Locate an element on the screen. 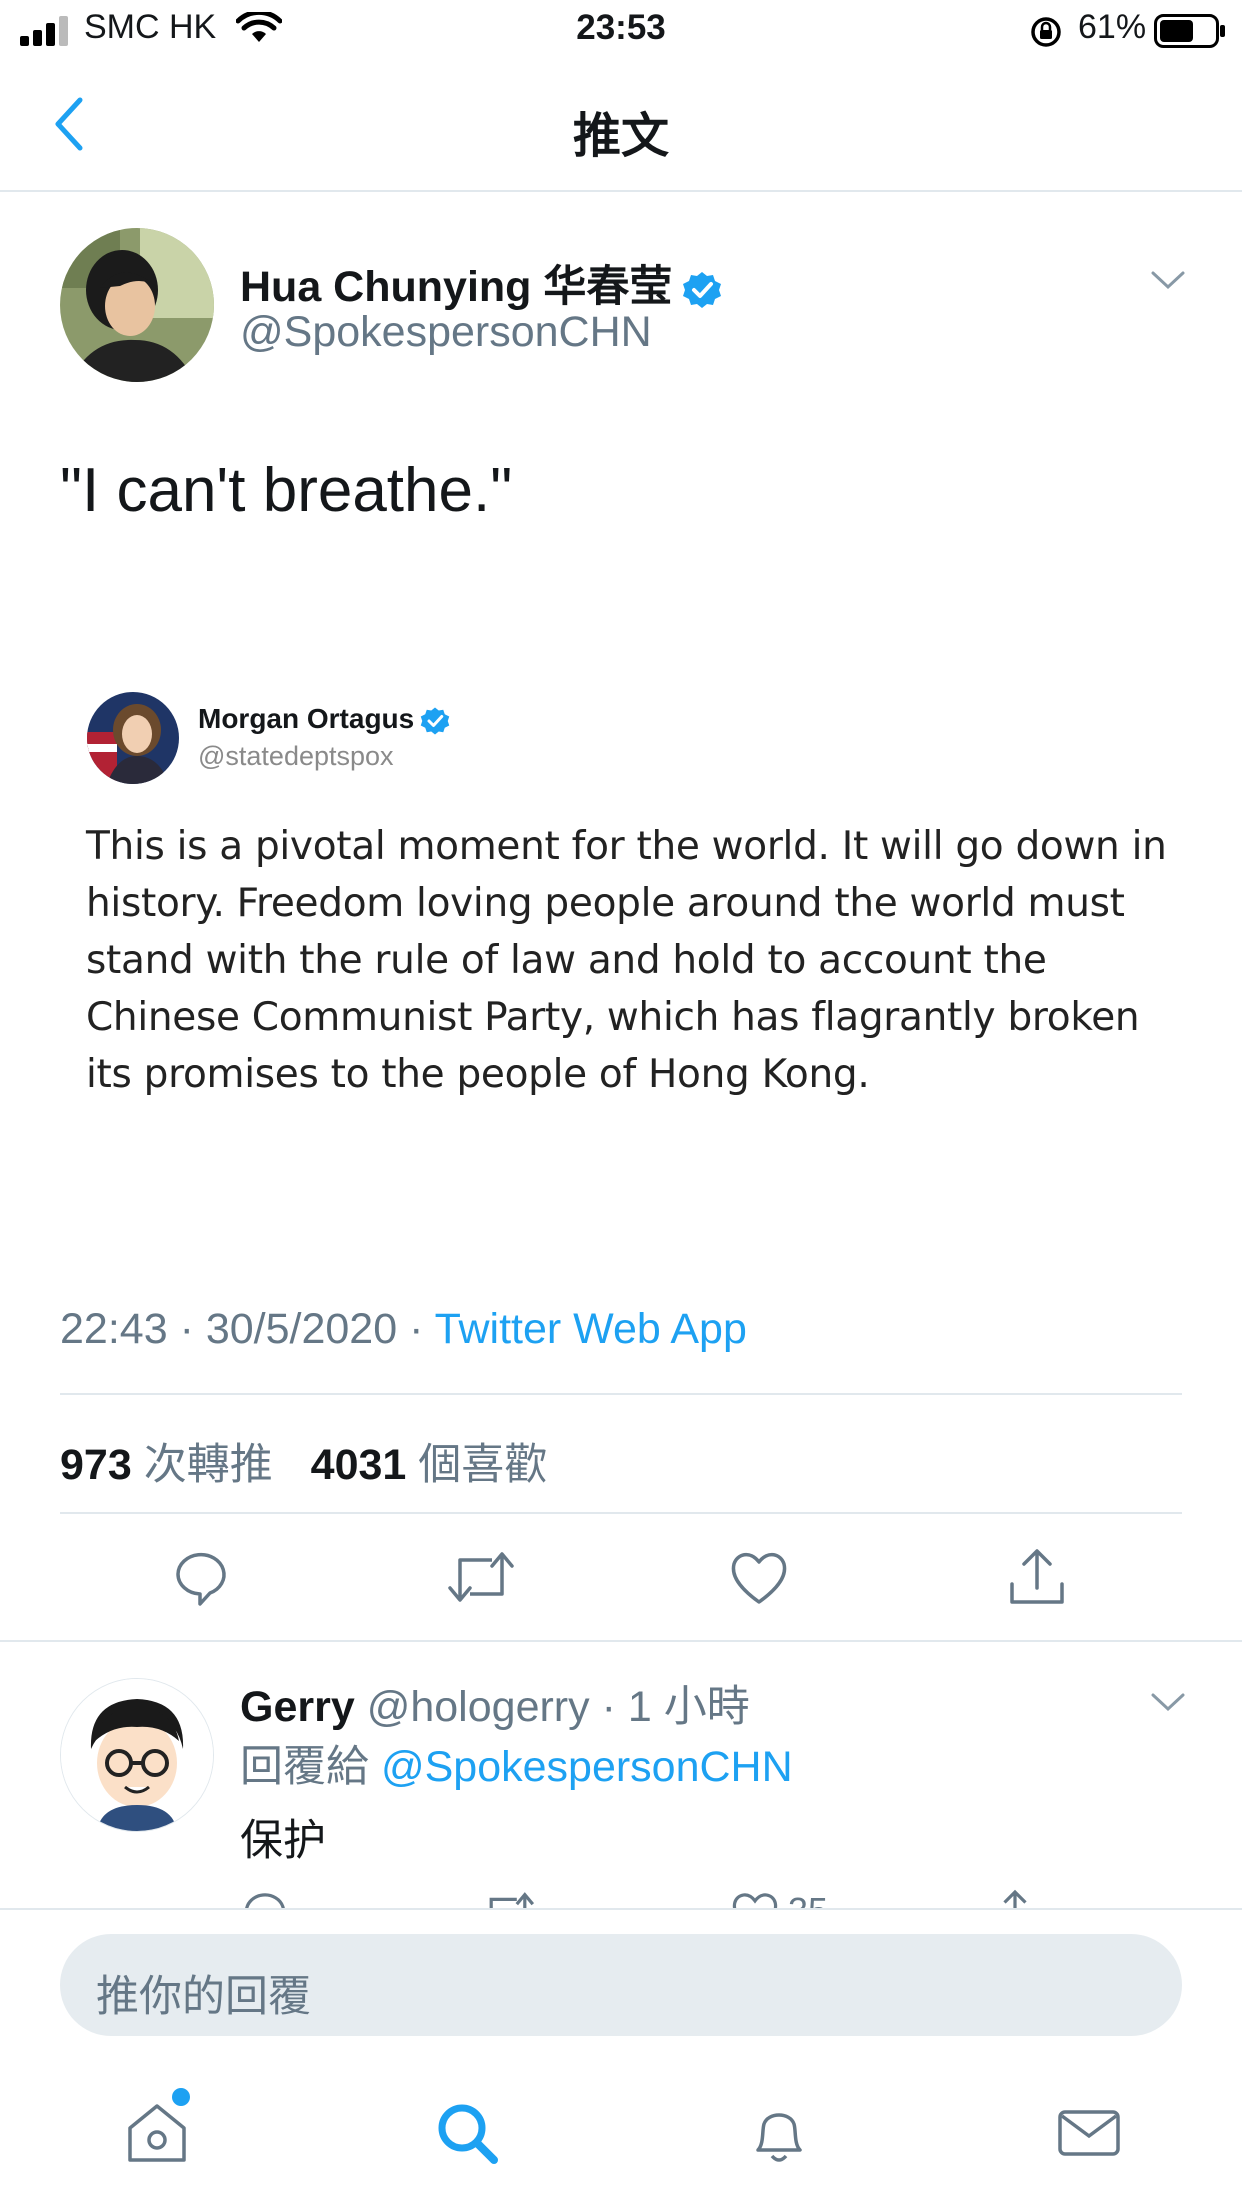 The image size is (1242, 2208). author-handle: @SpokespersonCHN is located at coordinates (446, 332).